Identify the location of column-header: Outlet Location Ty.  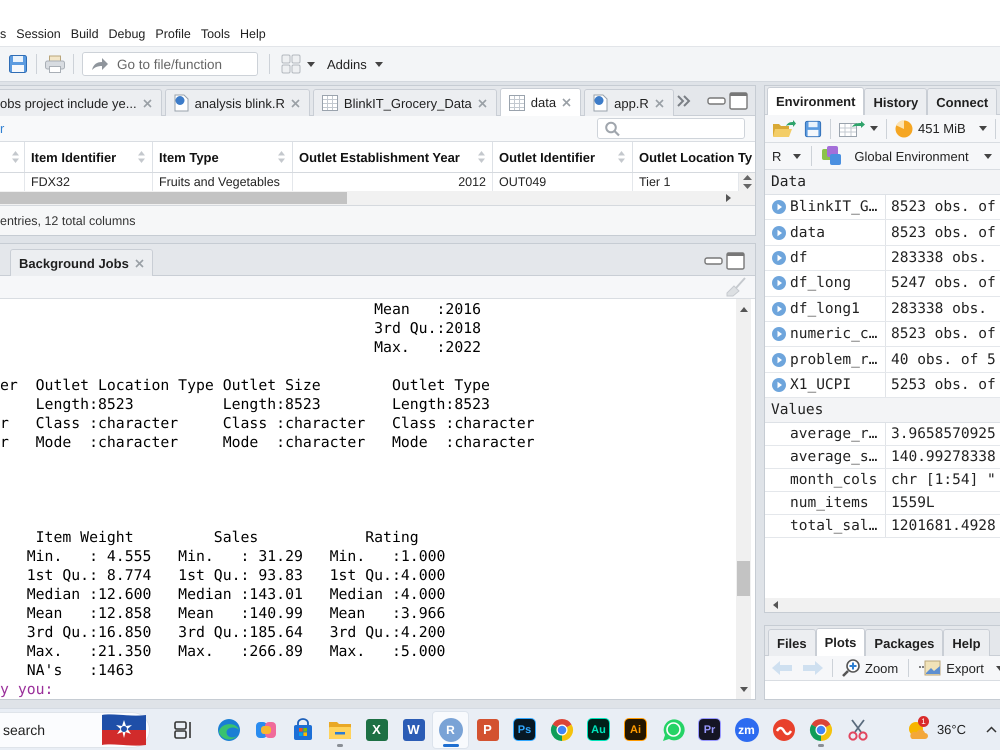
(694, 157).